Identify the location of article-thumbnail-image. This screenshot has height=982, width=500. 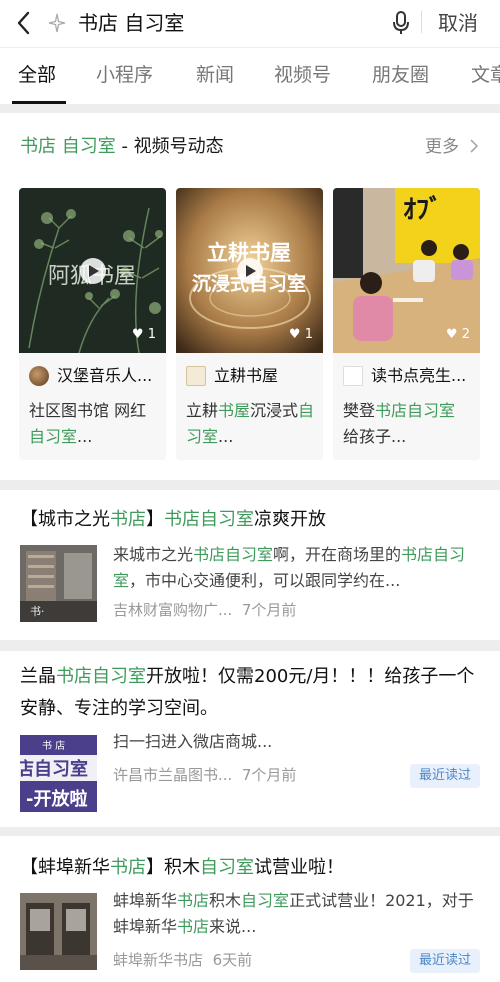
(58, 931).